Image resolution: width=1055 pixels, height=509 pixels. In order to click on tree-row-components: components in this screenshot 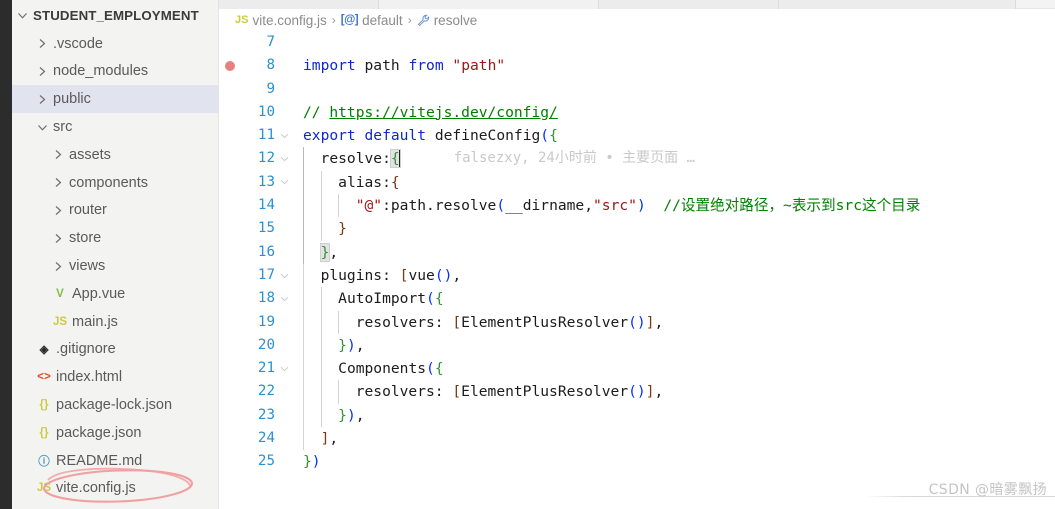, I will do `click(115, 183)`.